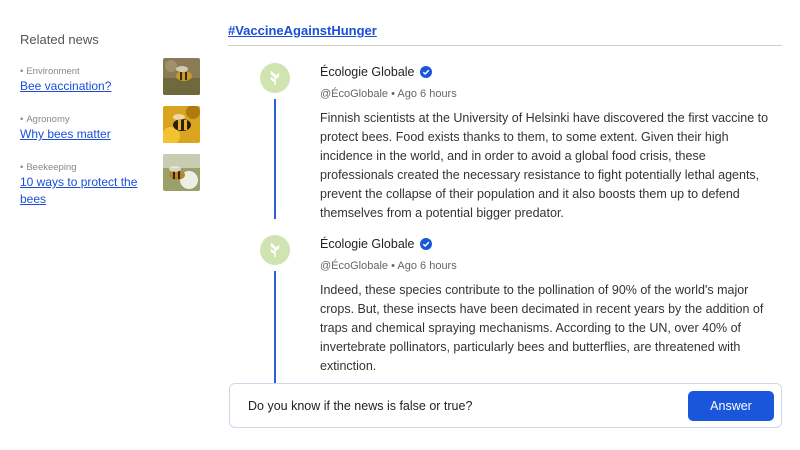  I want to click on news-category: Environment, so click(53, 71).